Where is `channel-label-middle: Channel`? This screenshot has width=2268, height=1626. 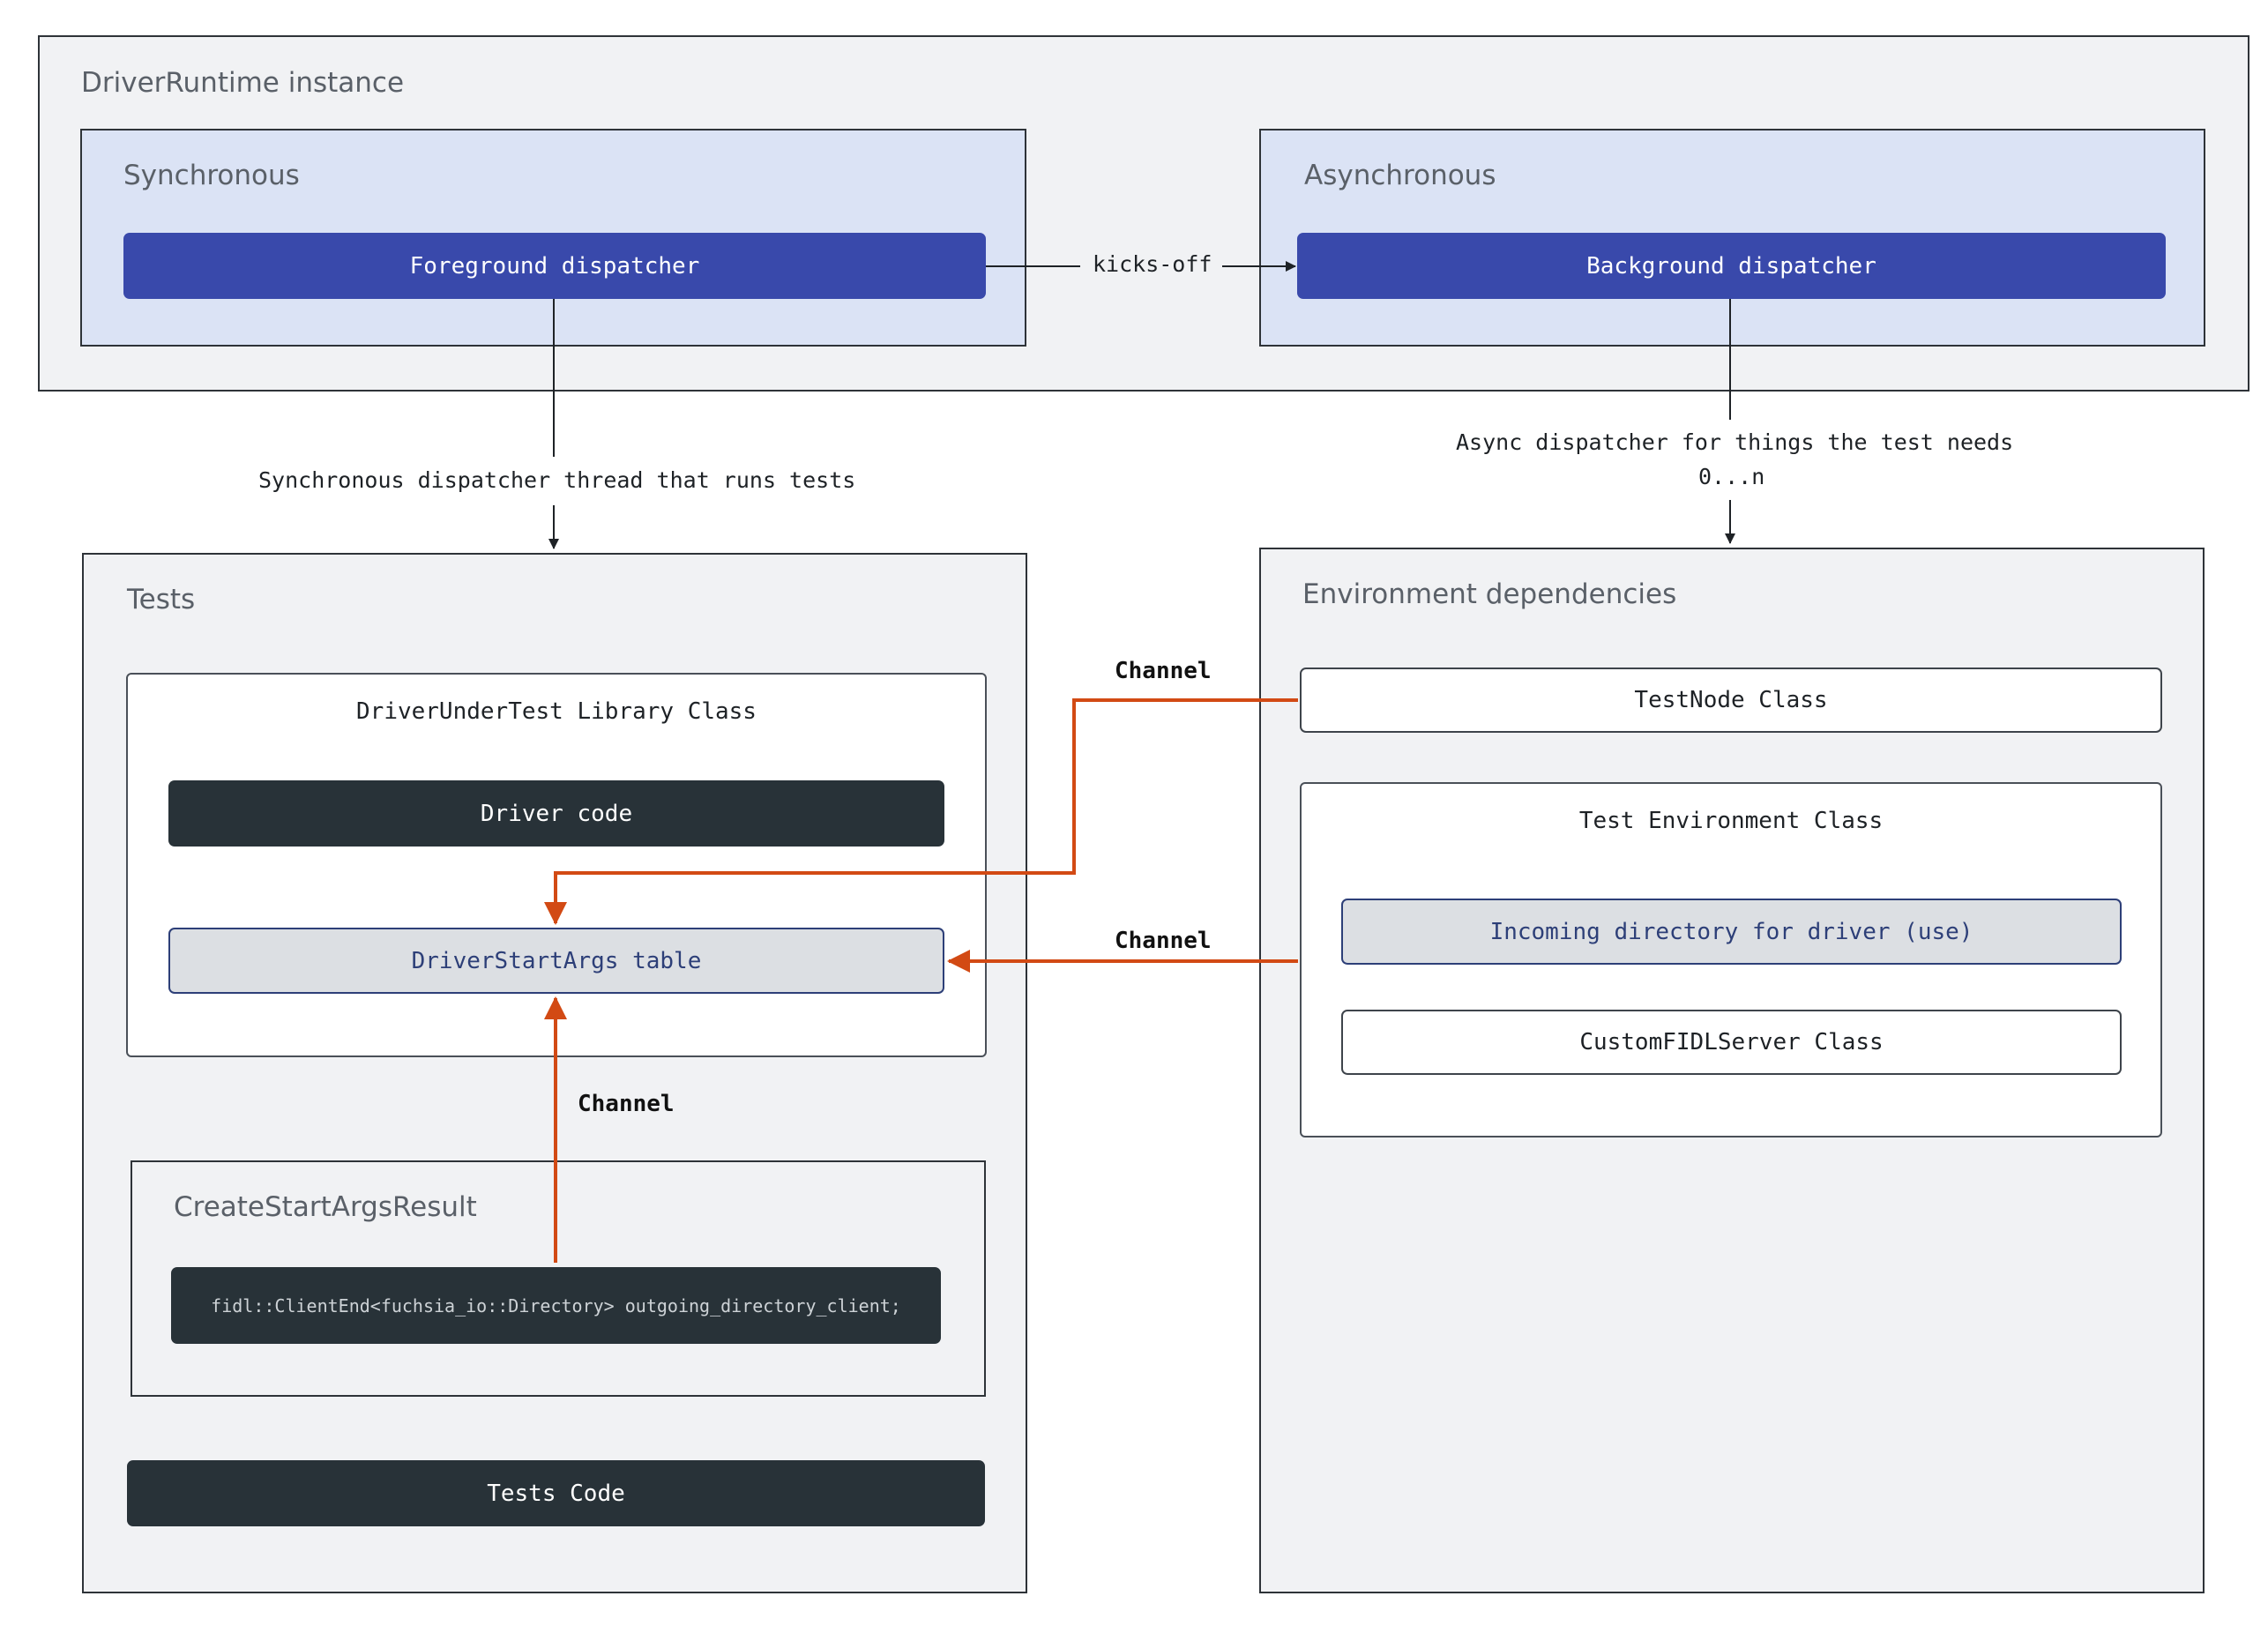 channel-label-middle: Channel is located at coordinates (1163, 941).